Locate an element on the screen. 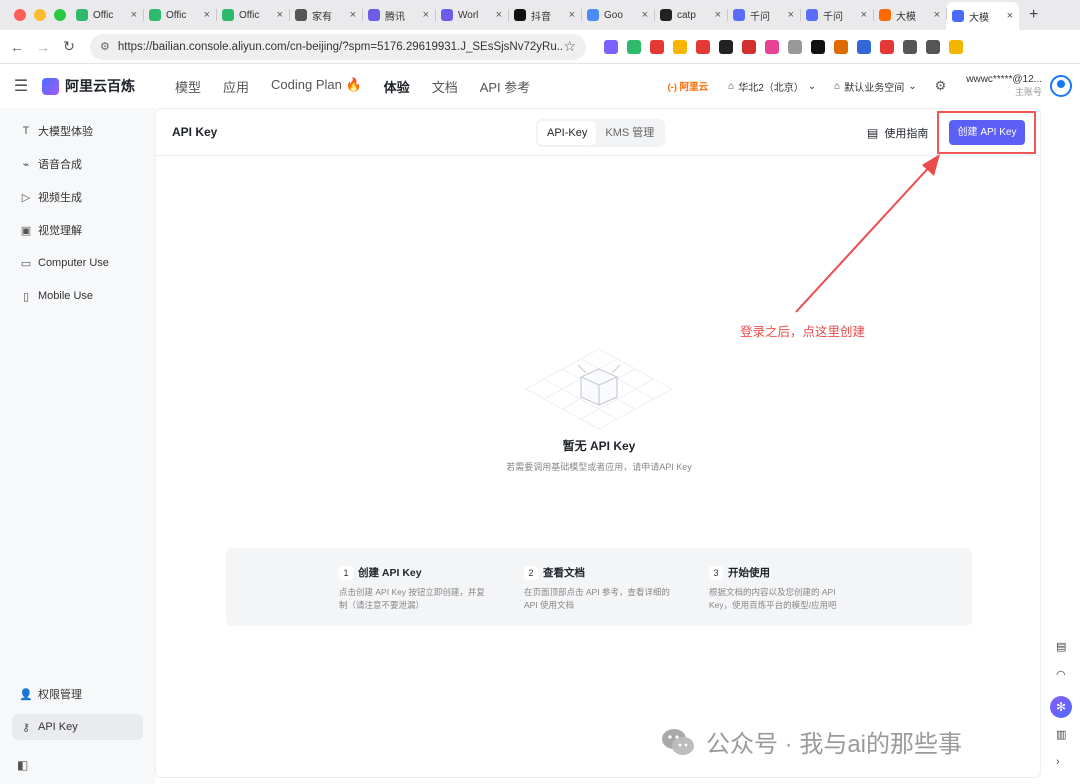 The image size is (1080, 784). sidebar-item: ⌁ 语音合成 is located at coordinates (77, 164).